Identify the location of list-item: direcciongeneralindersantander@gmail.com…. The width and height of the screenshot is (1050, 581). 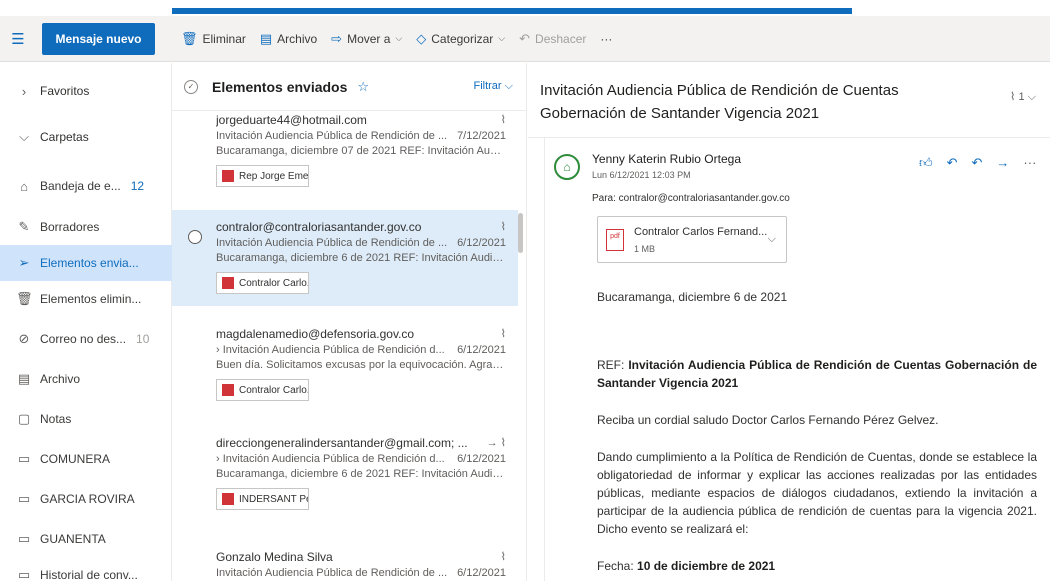
(345, 478).